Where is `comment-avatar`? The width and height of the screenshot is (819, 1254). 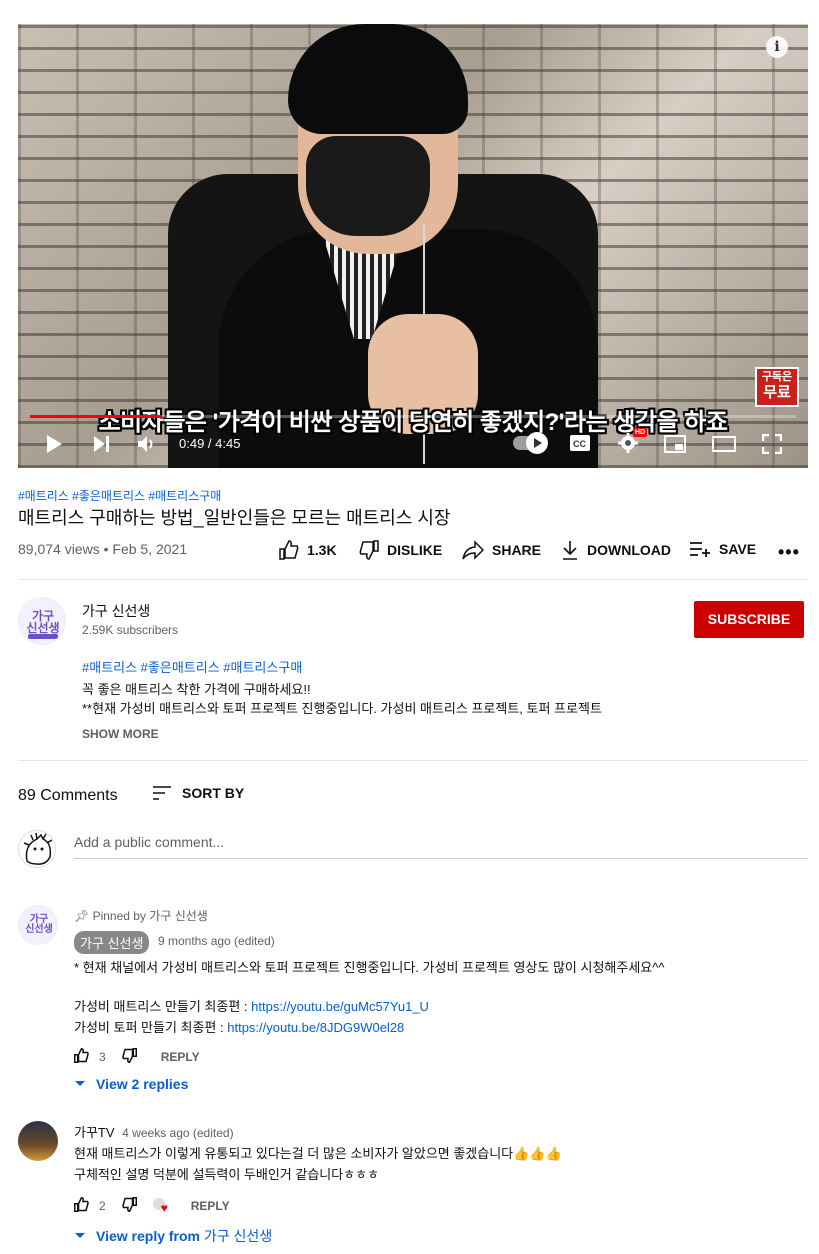 comment-avatar is located at coordinates (38, 1141).